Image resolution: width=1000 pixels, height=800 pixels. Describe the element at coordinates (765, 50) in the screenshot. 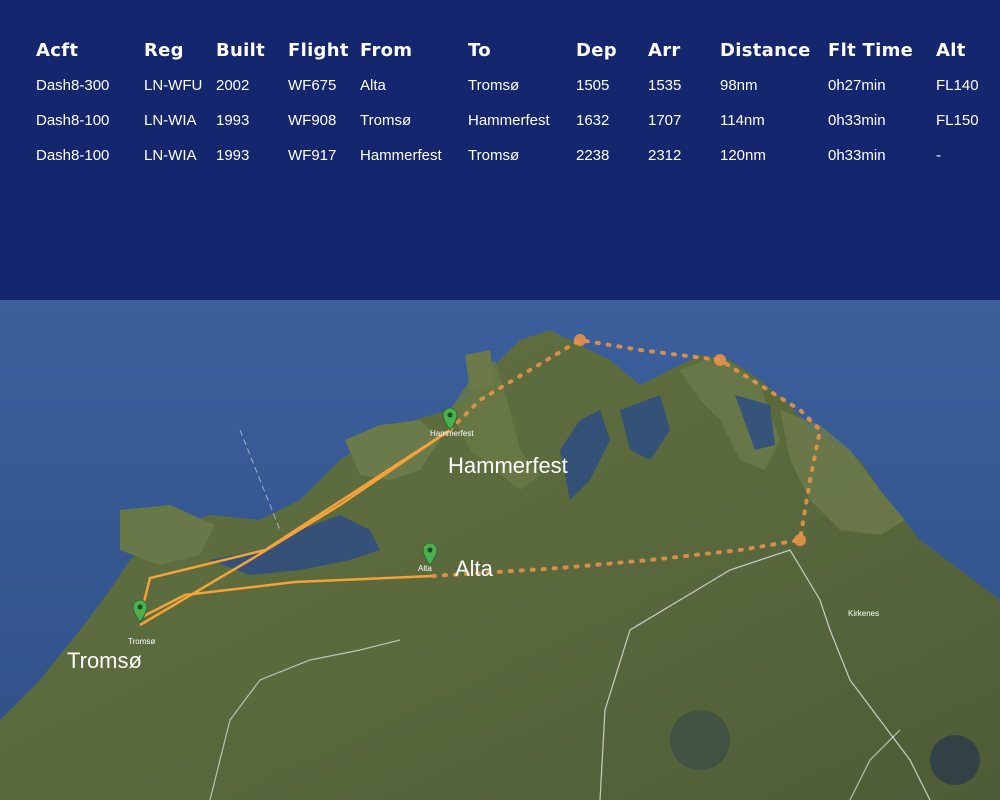

I see `col-header-distance: Distance` at that location.